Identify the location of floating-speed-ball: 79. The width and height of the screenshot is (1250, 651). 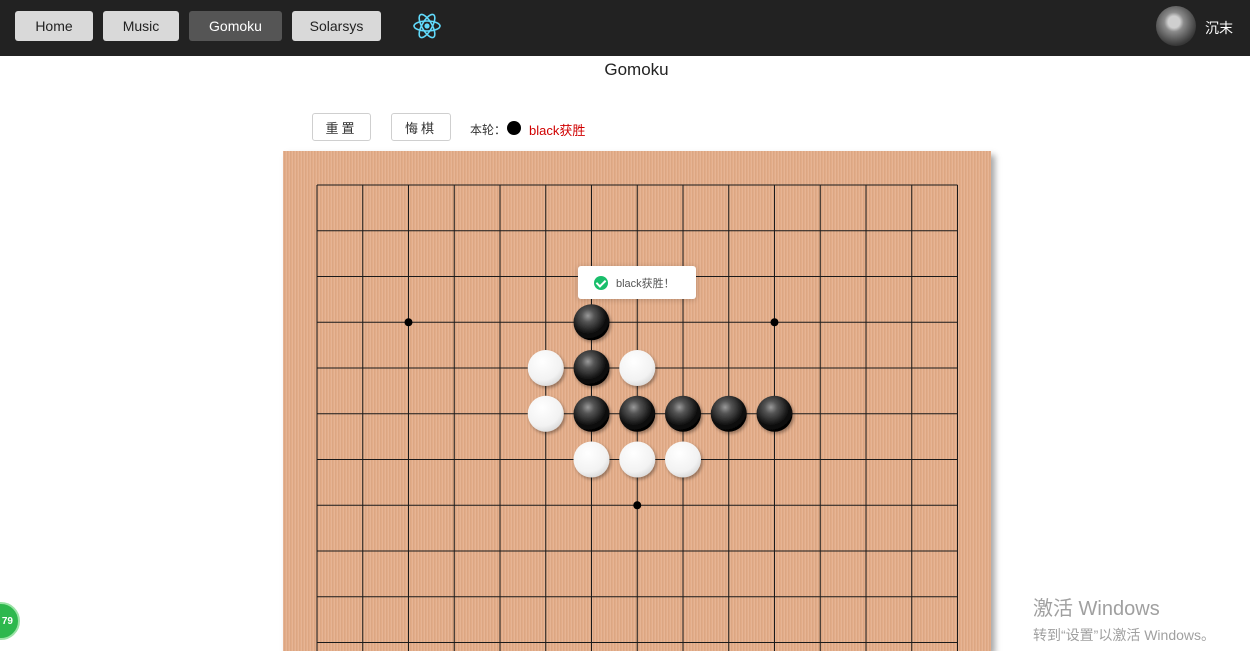
(10, 621).